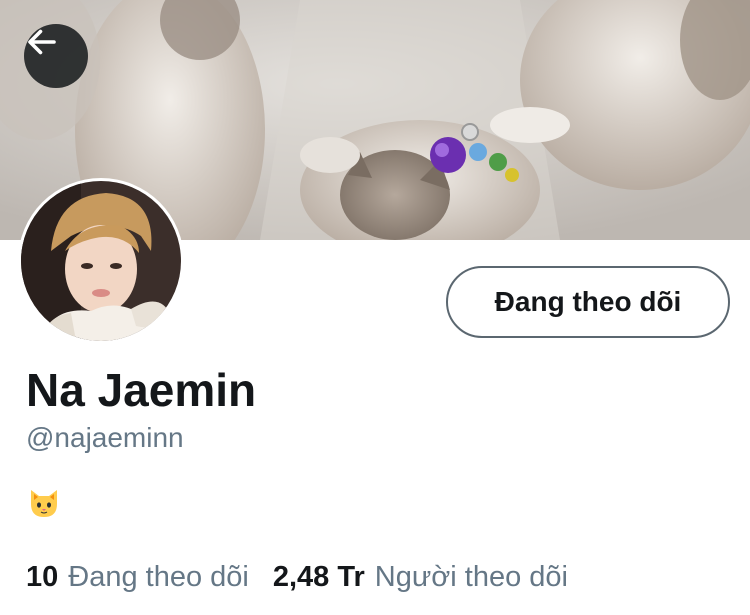 The image size is (750, 615). I want to click on followers-label: Người theo dõi, so click(471, 577).